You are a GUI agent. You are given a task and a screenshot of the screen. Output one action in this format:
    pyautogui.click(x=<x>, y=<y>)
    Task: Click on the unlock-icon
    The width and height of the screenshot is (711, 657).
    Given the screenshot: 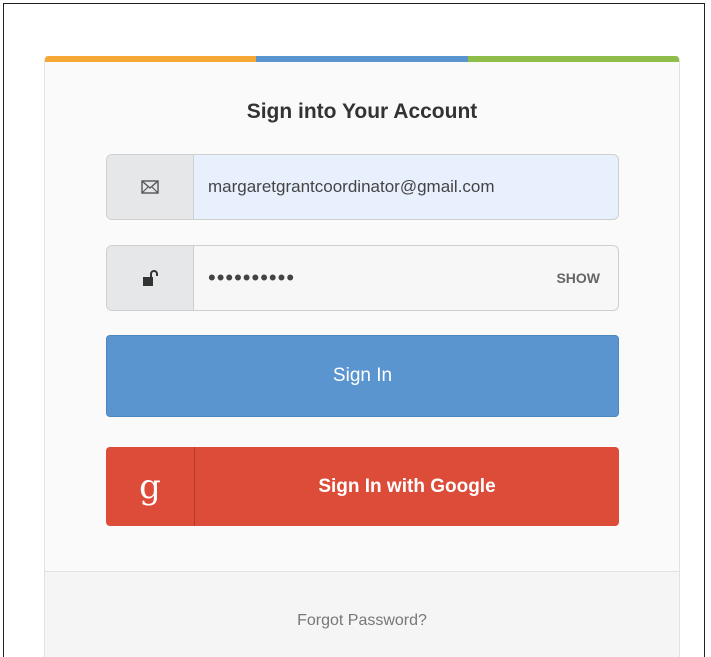 What is the action you would take?
    pyautogui.click(x=150, y=278)
    